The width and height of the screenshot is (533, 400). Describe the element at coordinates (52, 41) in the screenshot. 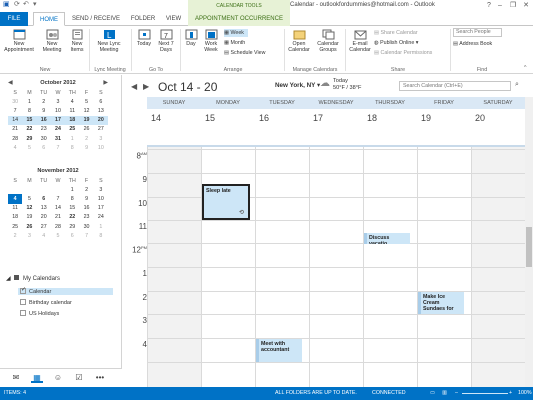

I see `new-meeting-button: New Meeting` at that location.